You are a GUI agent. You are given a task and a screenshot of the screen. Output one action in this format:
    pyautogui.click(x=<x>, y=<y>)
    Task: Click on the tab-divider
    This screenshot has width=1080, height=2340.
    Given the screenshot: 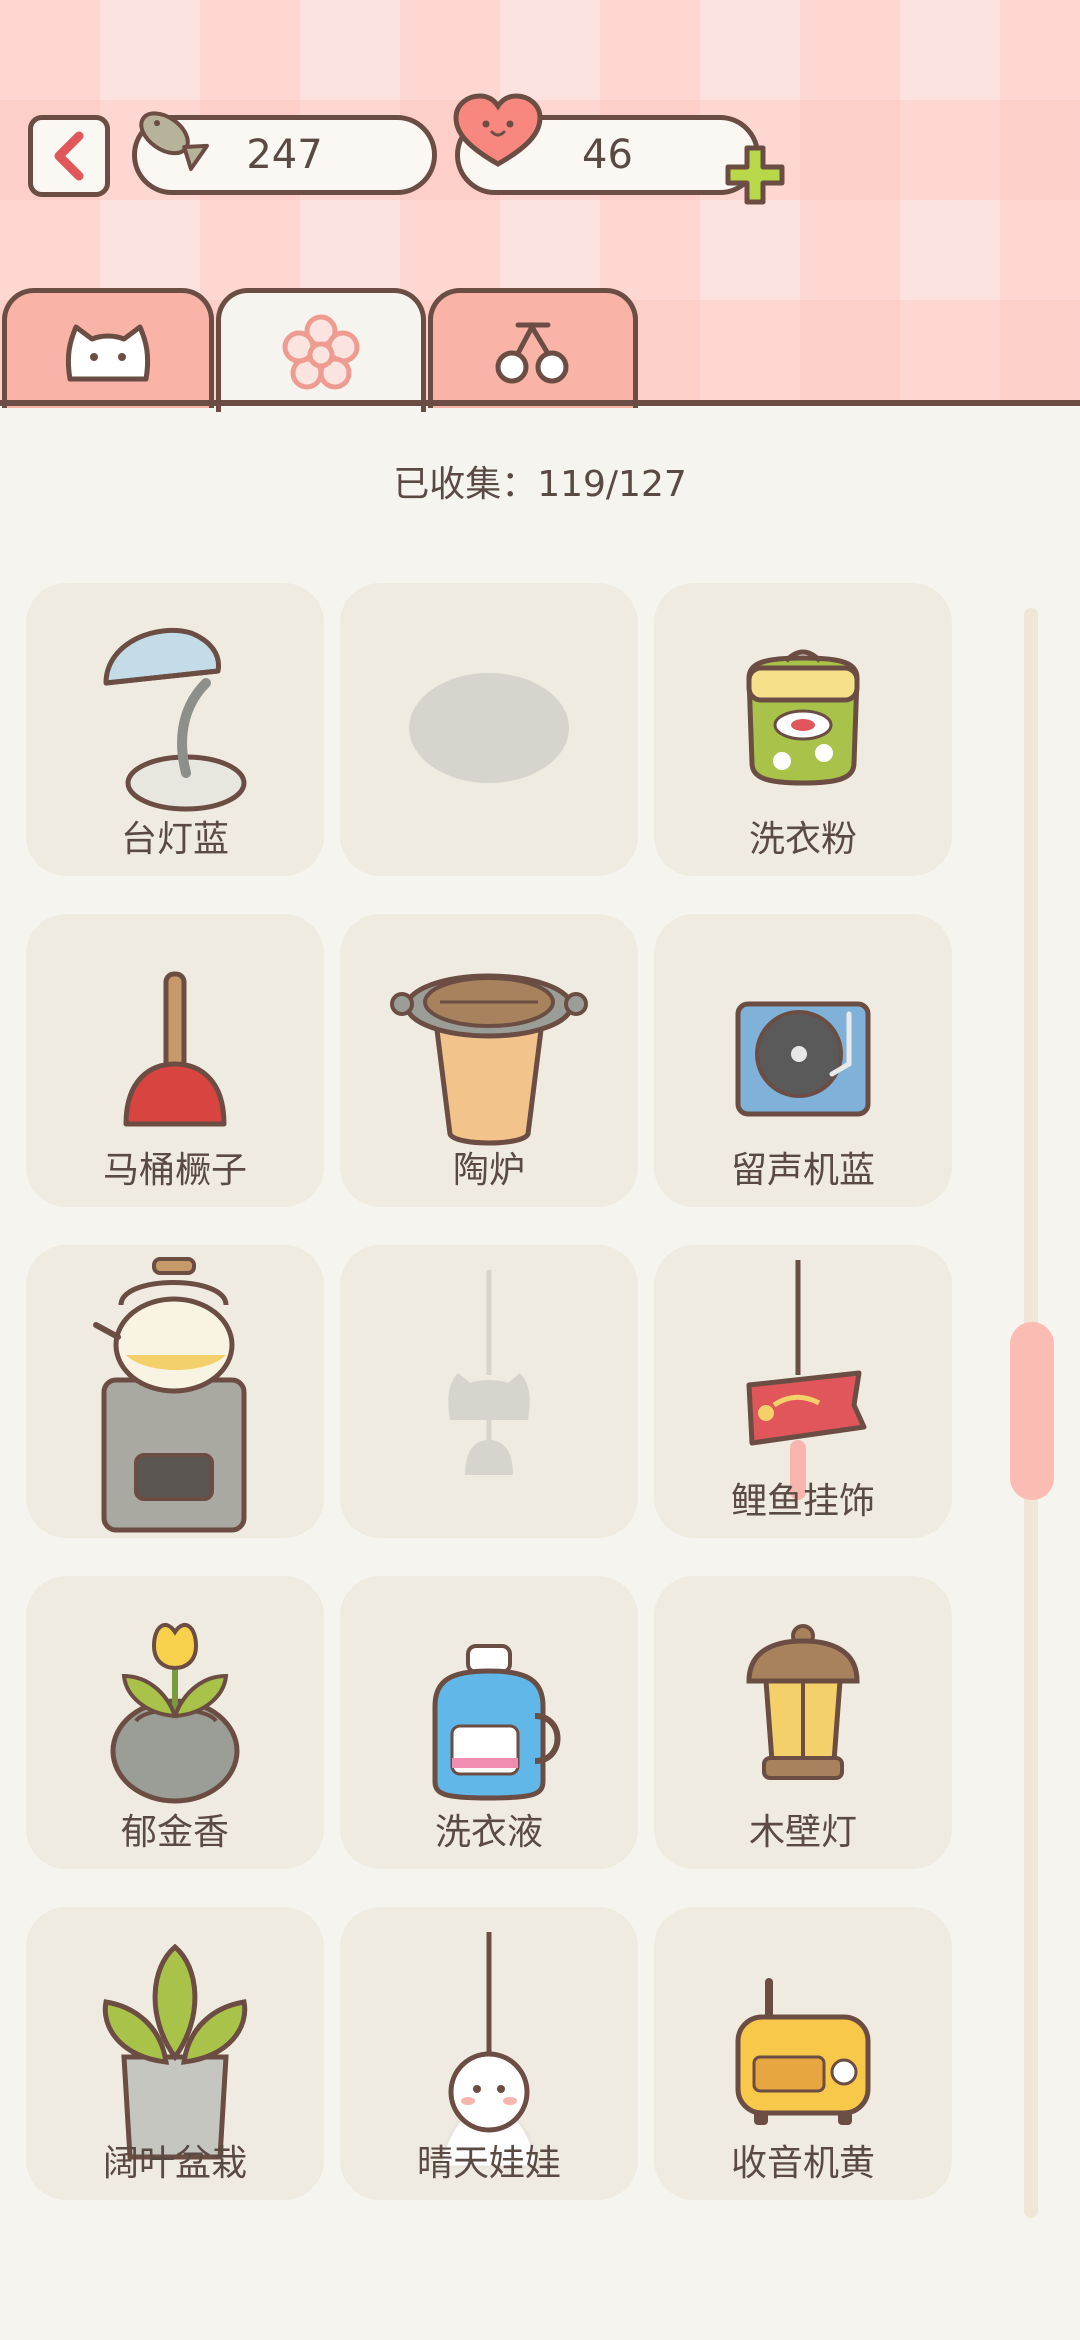 What is the action you would take?
    pyautogui.click(x=540, y=403)
    